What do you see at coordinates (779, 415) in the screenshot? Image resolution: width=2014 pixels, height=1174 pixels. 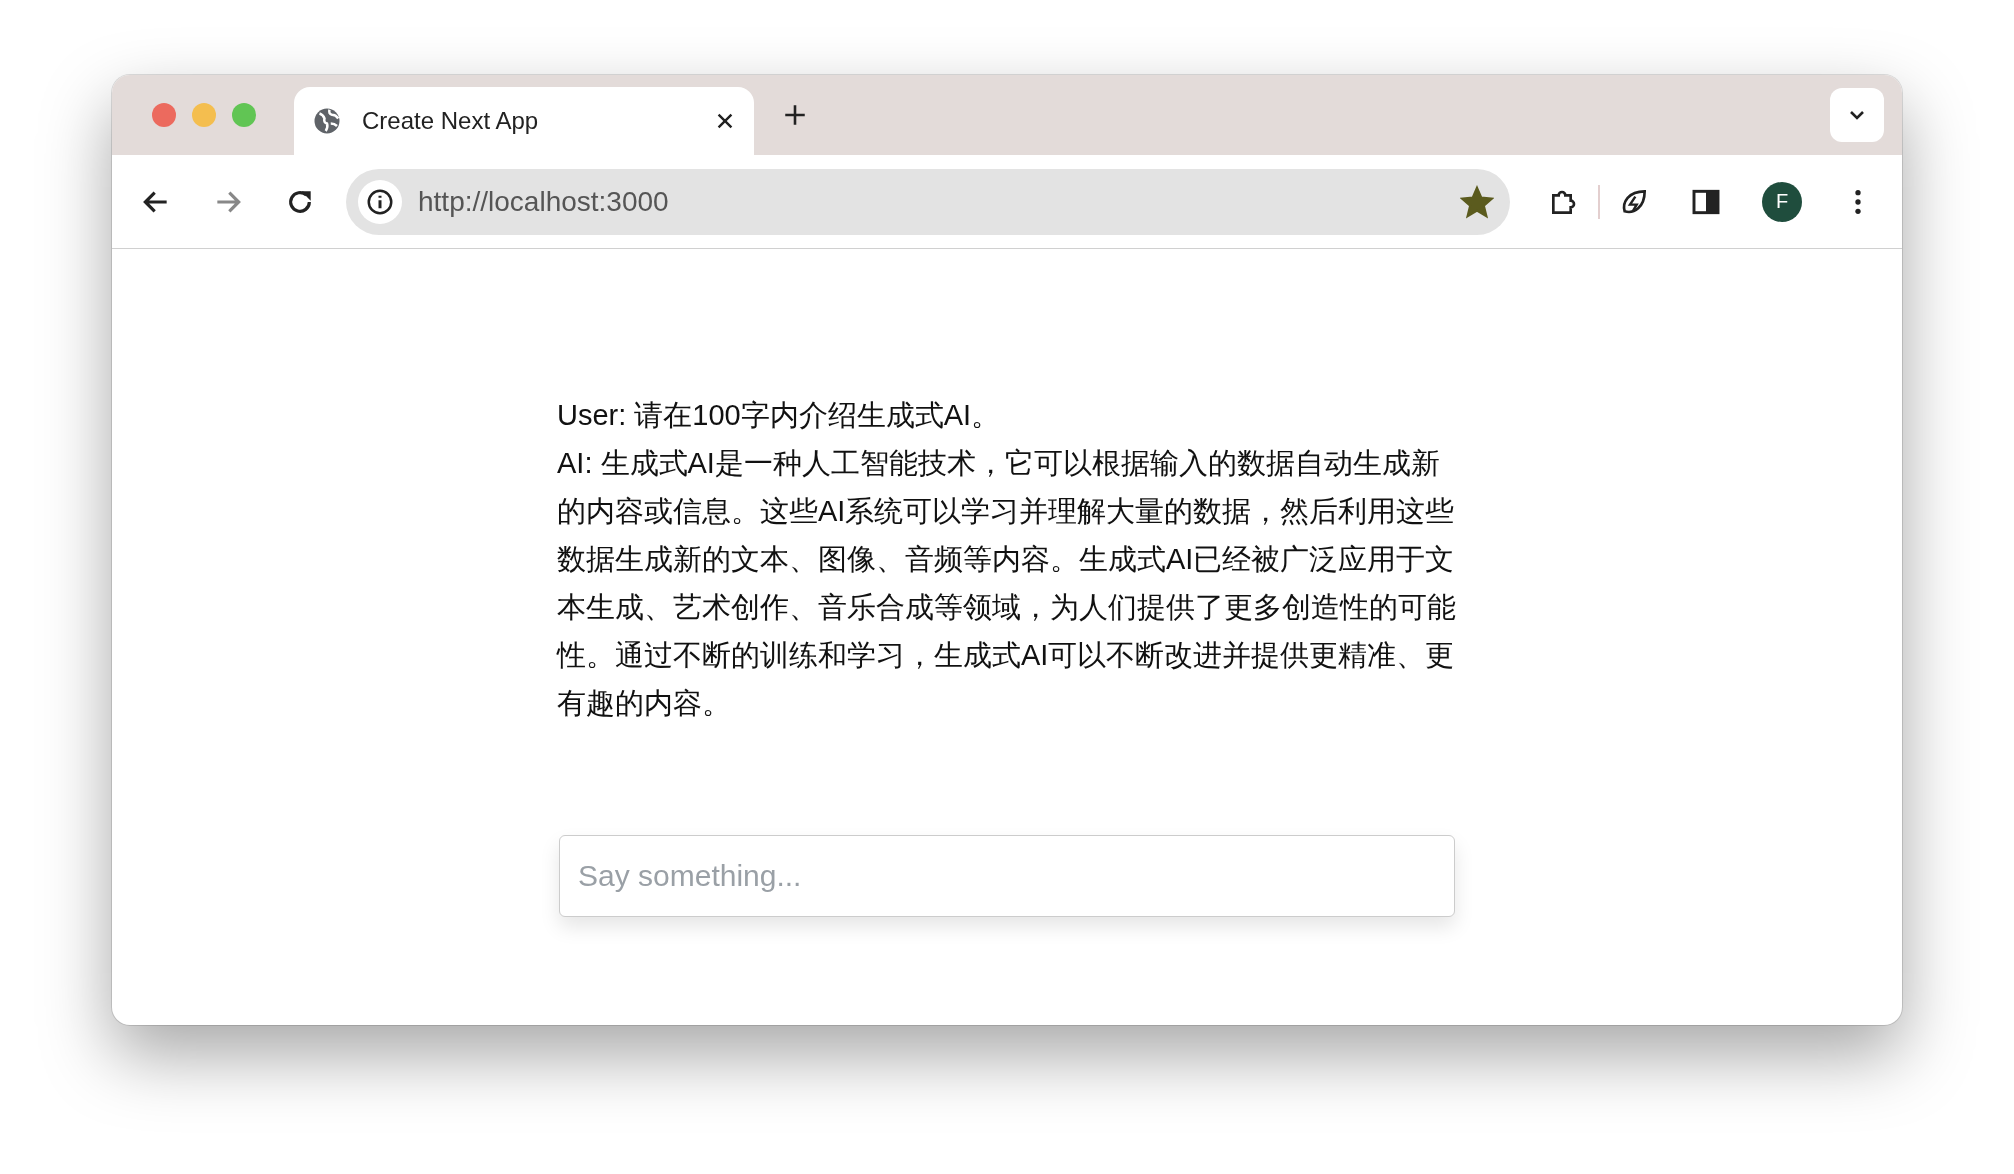 I see `chat-message: User: 请在100字内介绍生成式AI。` at bounding box center [779, 415].